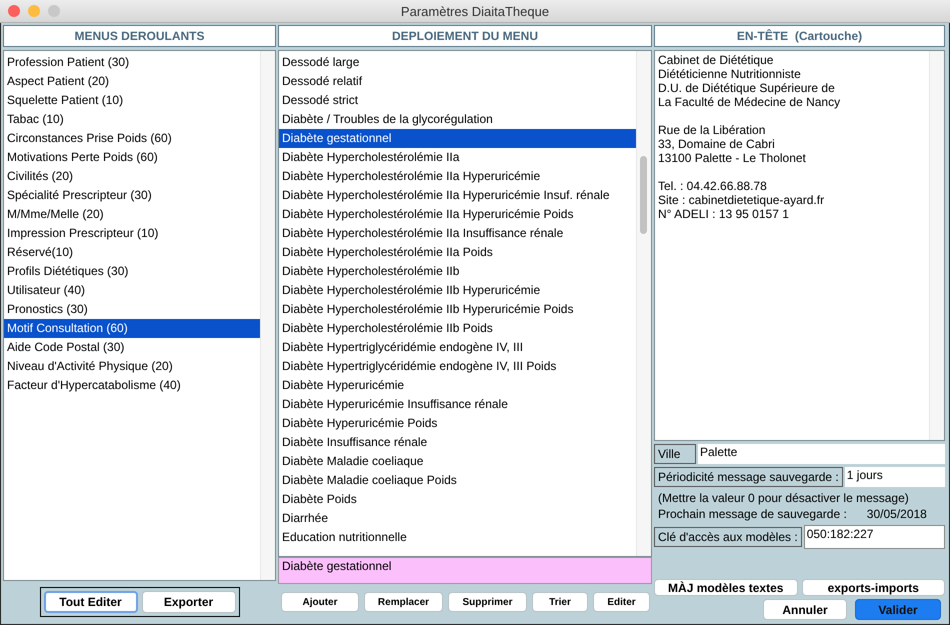 The width and height of the screenshot is (950, 625). What do you see at coordinates (873, 587) in the screenshot?
I see `action-button: exports-imports` at bounding box center [873, 587].